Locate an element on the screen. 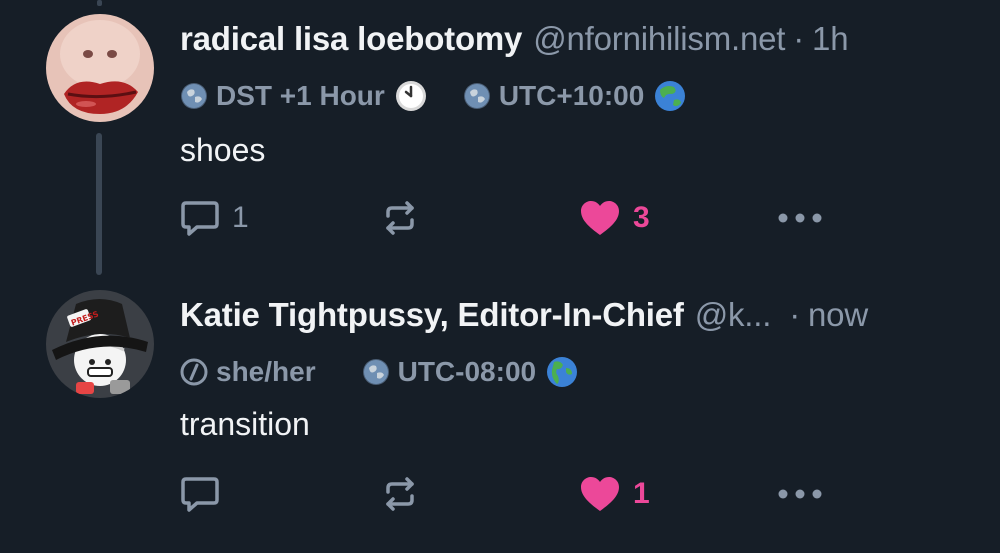  clock-emoji-icon is located at coordinates (410, 96).